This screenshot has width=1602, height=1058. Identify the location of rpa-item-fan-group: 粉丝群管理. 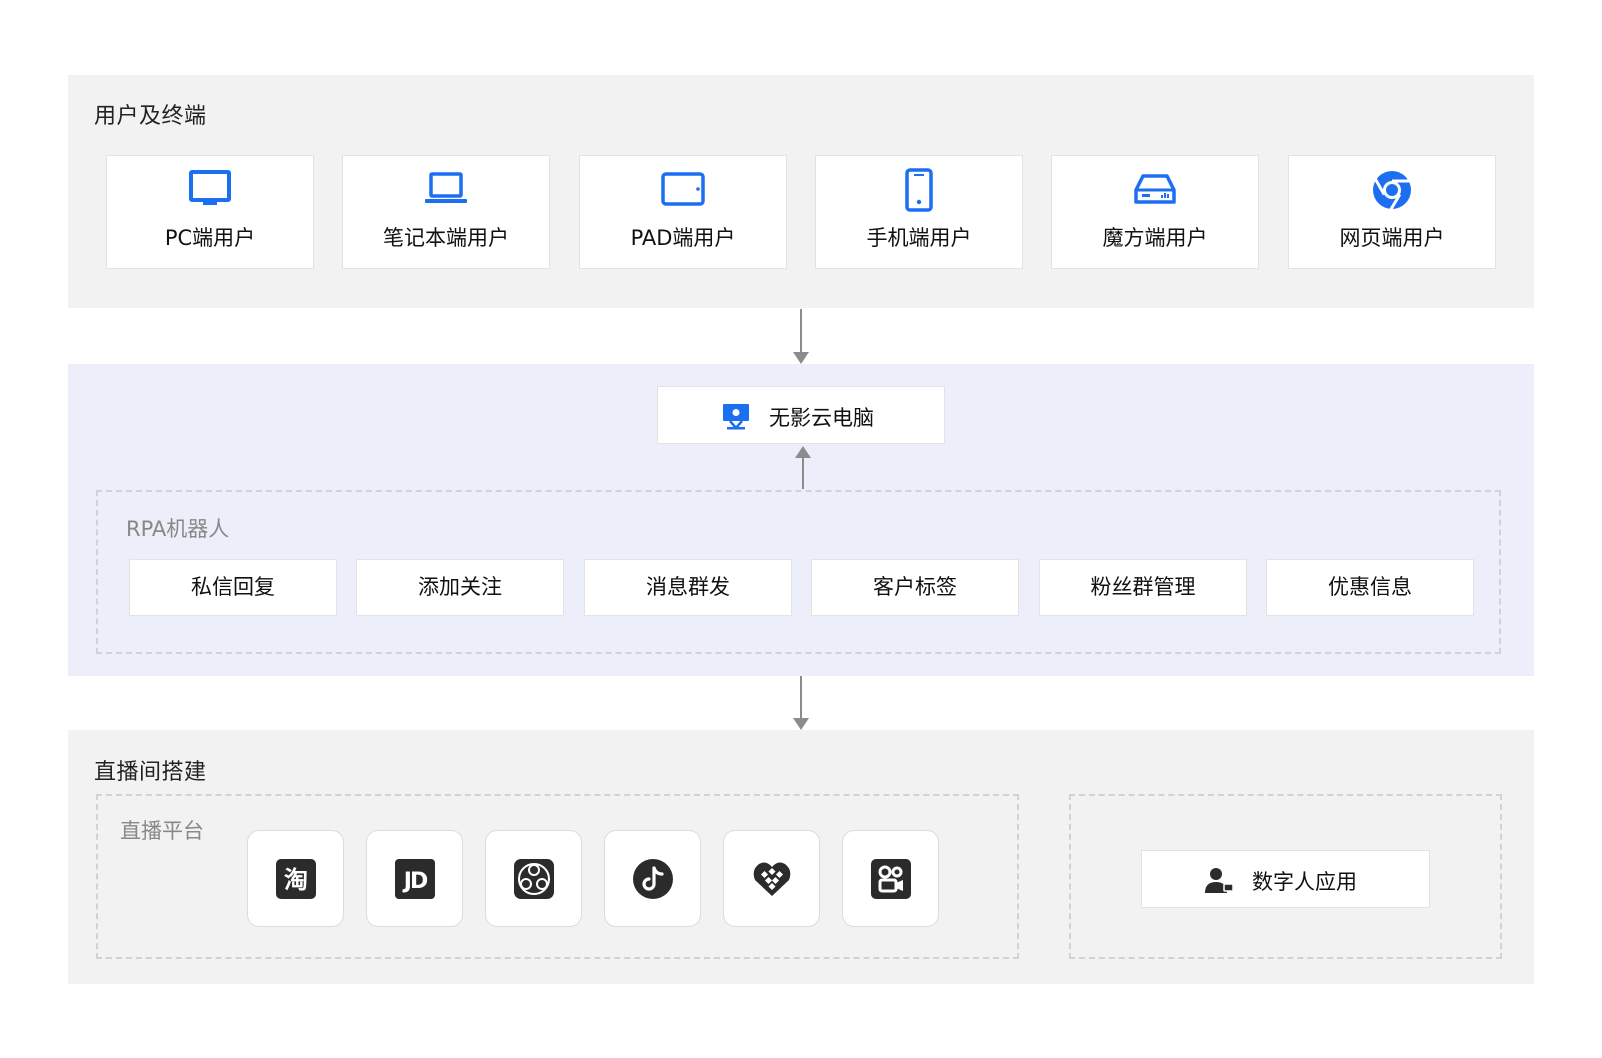
(1143, 587).